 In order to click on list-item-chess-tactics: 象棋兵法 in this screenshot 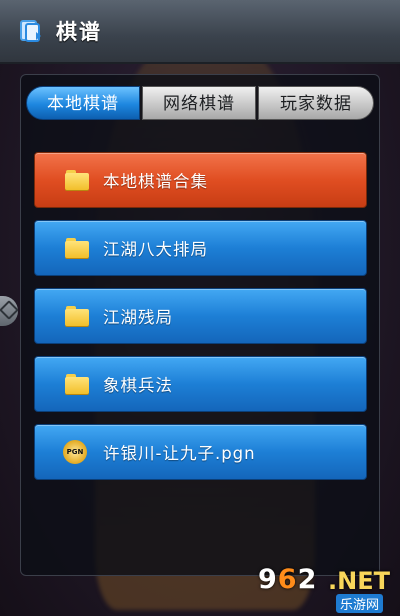, I will do `click(200, 384)`.